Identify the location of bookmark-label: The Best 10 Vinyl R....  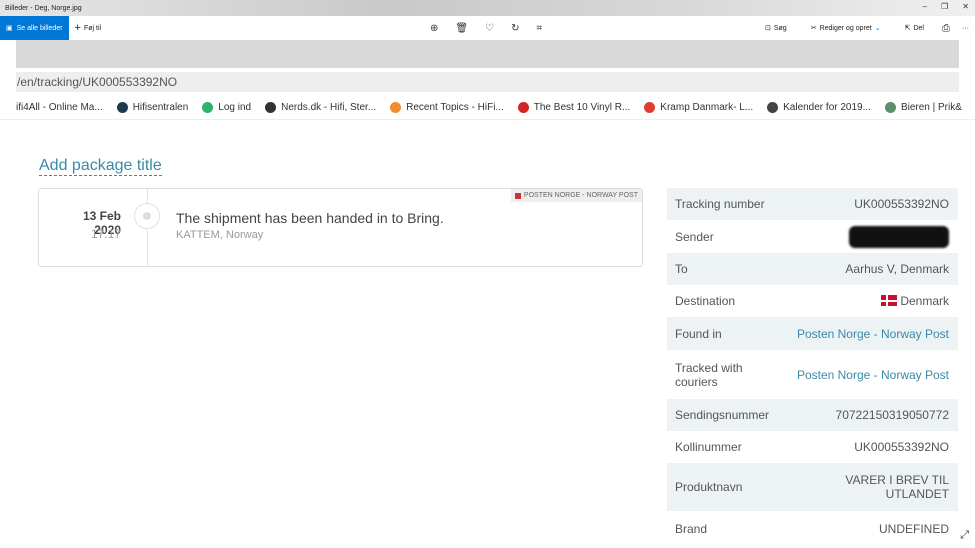
(582, 107).